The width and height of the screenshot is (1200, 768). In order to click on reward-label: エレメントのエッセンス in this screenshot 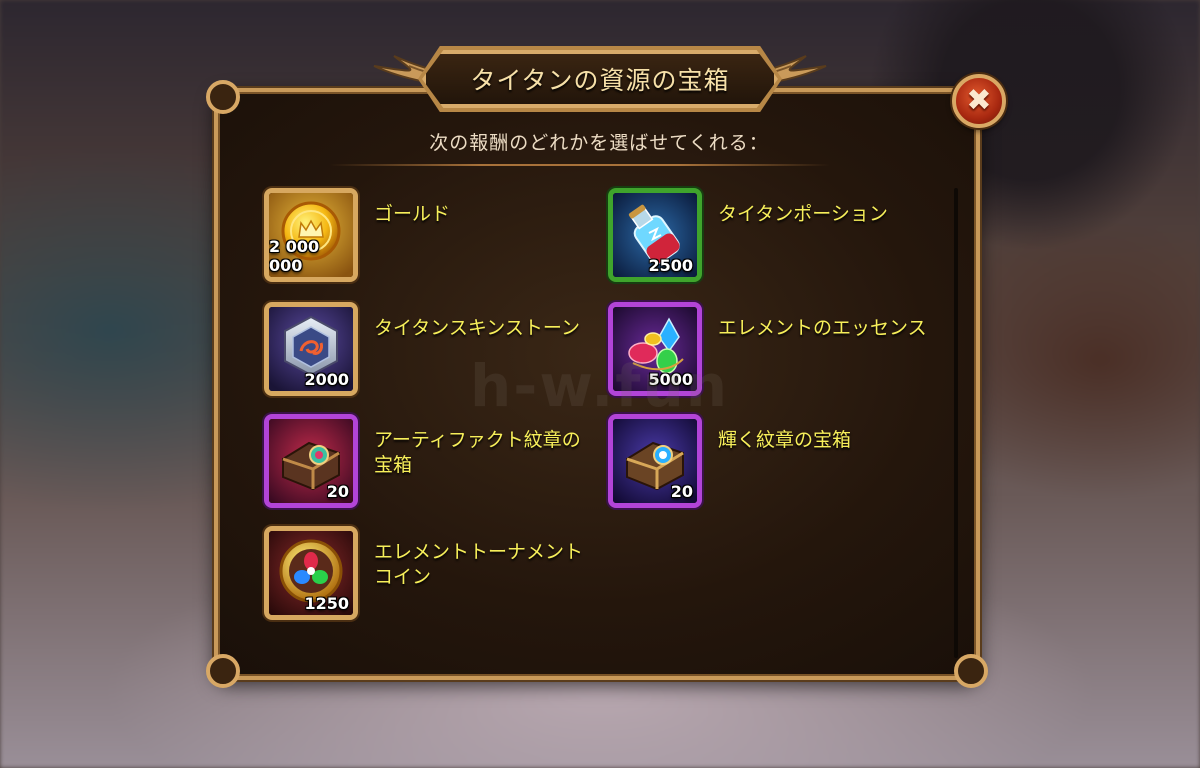, I will do `click(822, 328)`.